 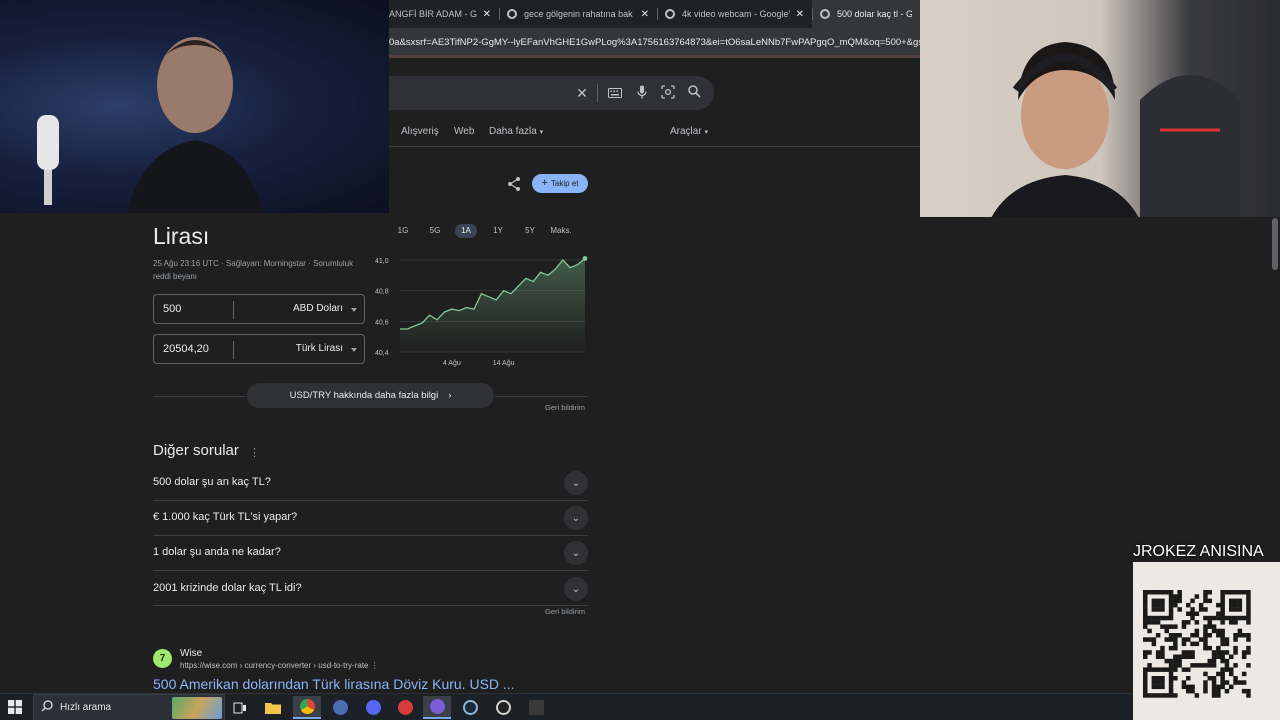 What do you see at coordinates (482, 310) in the screenshot?
I see `rate-chart: 41,0 40,8 40,6 40,4 4 Ağu 14 Ağu` at bounding box center [482, 310].